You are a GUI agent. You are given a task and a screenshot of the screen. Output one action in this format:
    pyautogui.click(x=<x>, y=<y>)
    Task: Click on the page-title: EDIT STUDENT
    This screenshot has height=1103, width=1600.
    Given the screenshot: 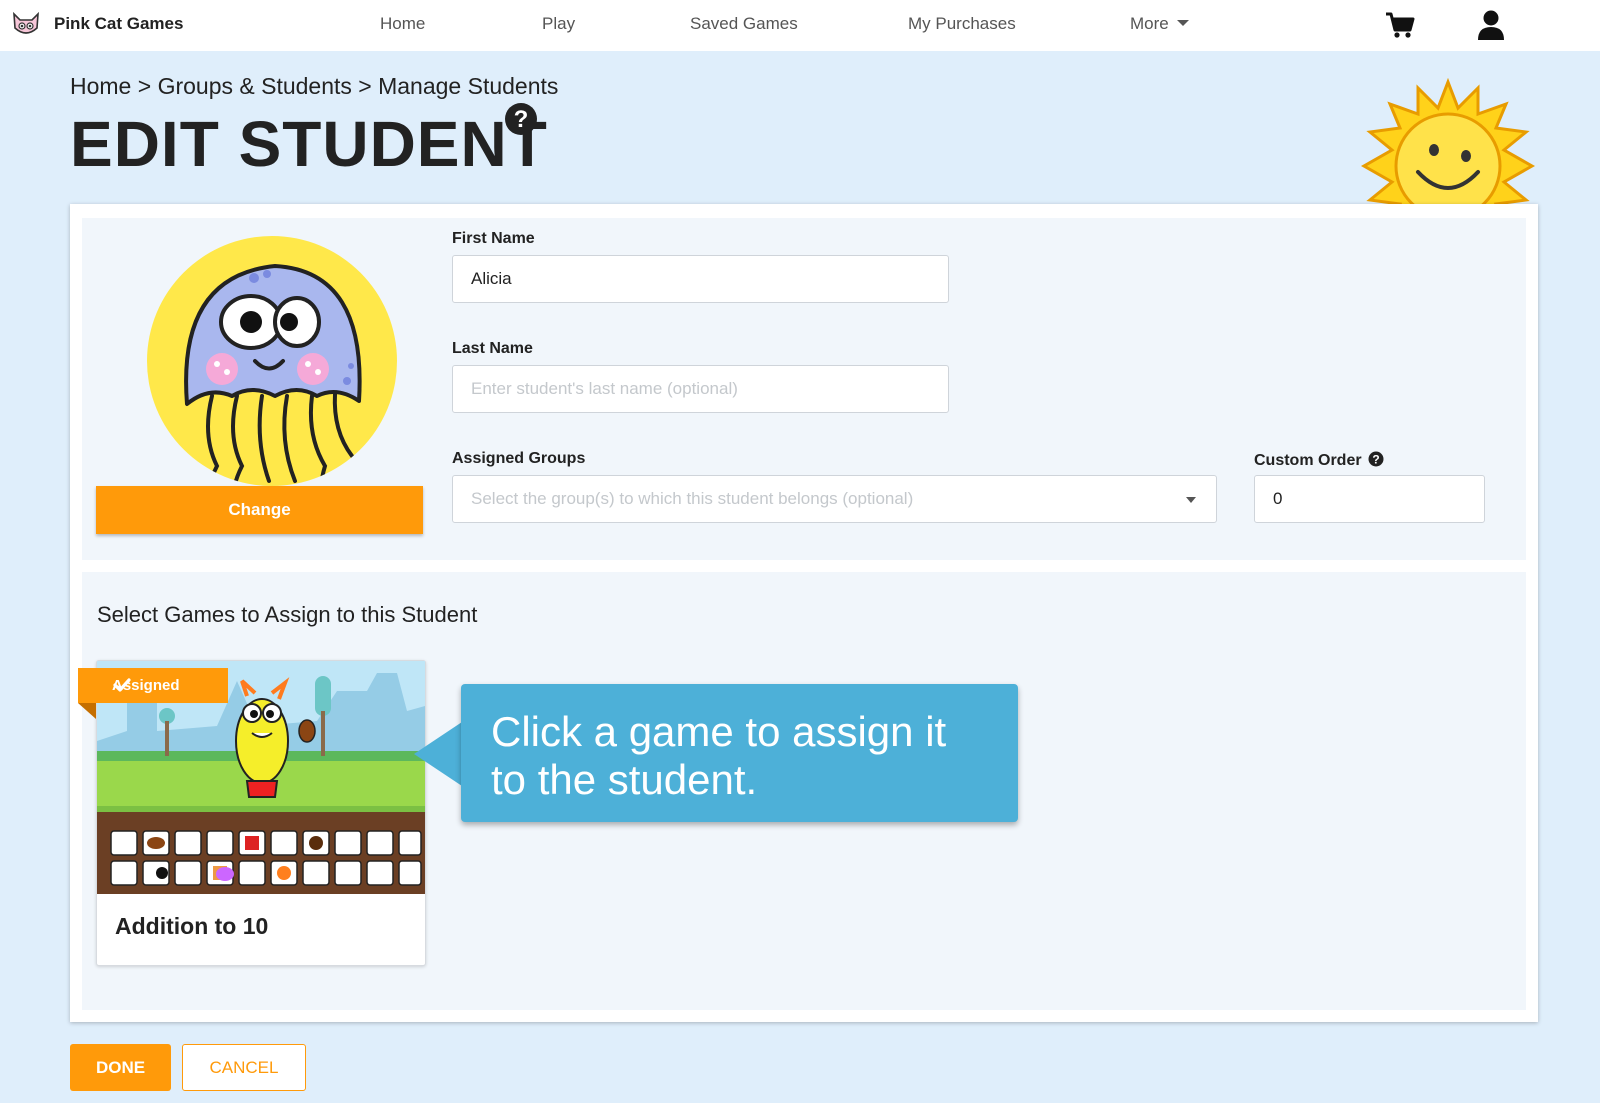 What is the action you would take?
    pyautogui.click(x=309, y=144)
    